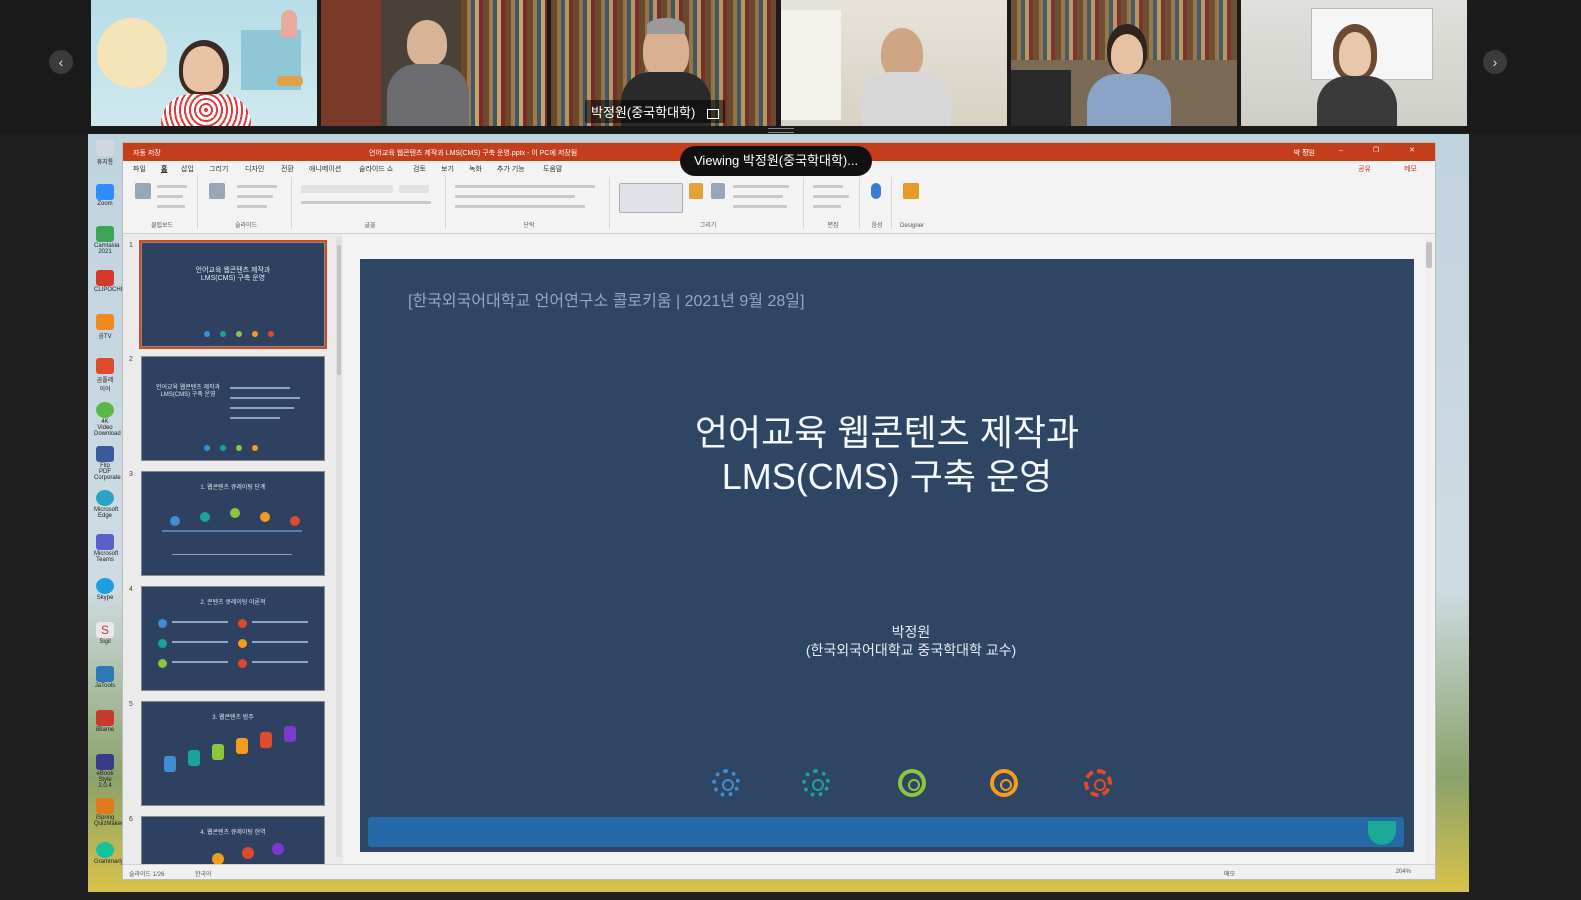  What do you see at coordinates (1004, 783) in the screenshot?
I see `edit-icon` at bounding box center [1004, 783].